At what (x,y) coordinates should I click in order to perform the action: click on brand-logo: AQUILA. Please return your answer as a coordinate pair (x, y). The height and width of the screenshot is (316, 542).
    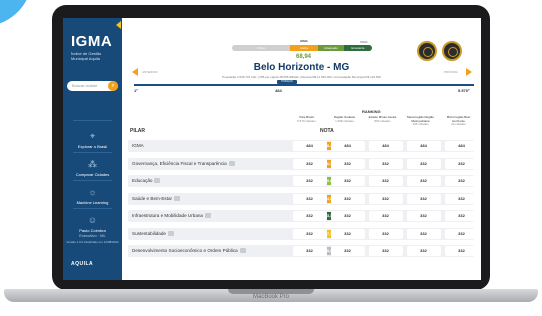
    Looking at the image, I should click on (82, 264).